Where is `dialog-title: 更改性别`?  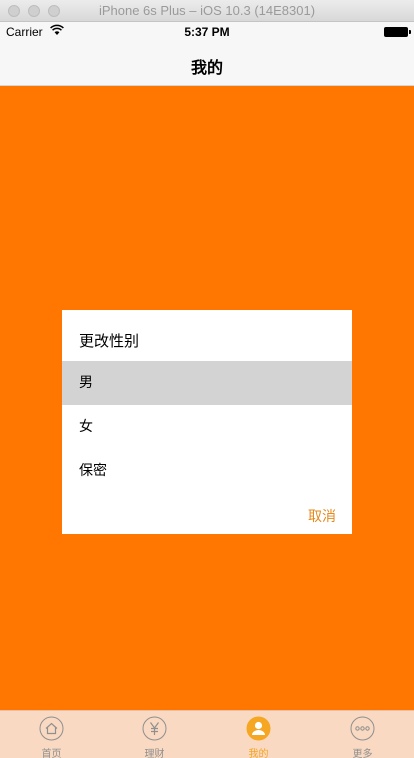 dialog-title: 更改性别 is located at coordinates (109, 341).